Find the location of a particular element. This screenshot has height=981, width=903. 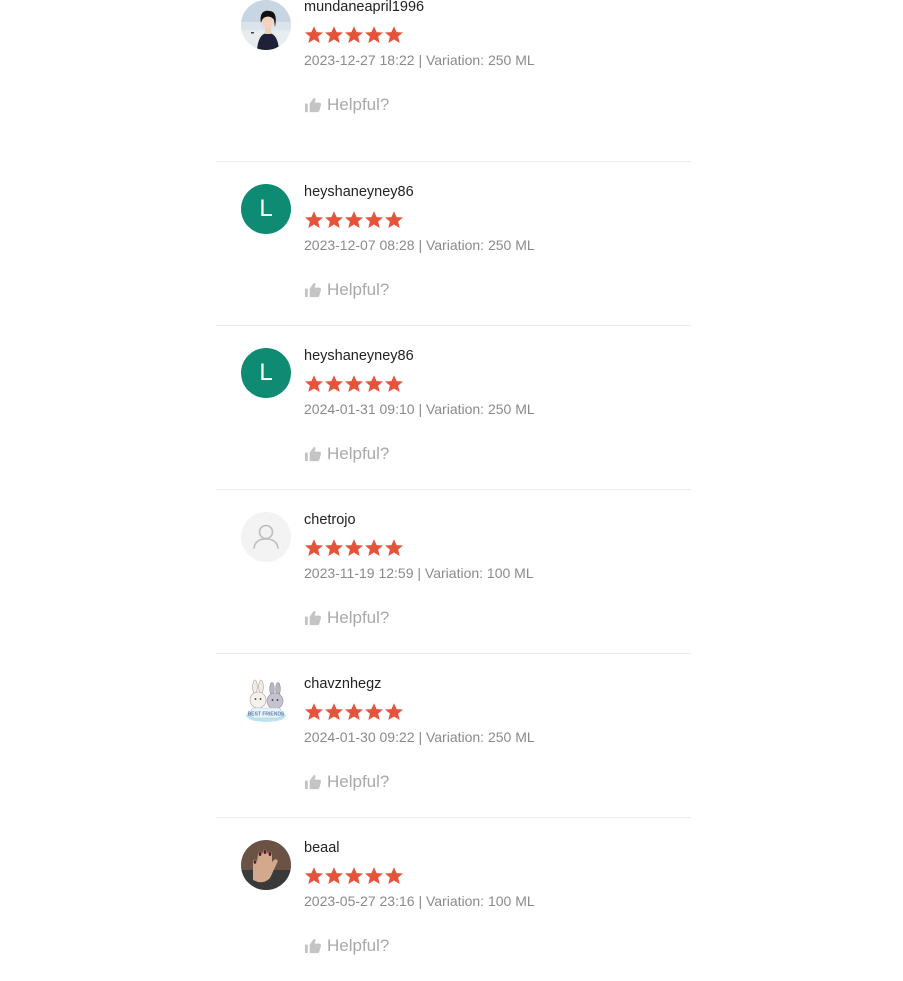

review-meta: 2023-12-07 08:28 | Variation: 250 ML is located at coordinates (419, 245).